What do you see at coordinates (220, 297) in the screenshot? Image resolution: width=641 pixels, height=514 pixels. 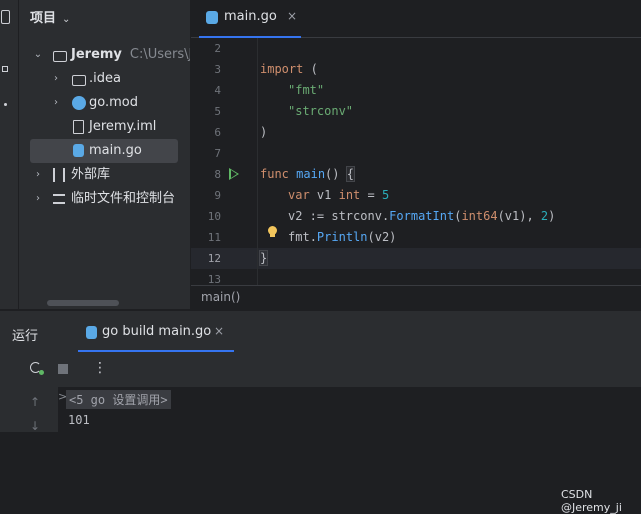 I see `breadcrumb: main()` at bounding box center [220, 297].